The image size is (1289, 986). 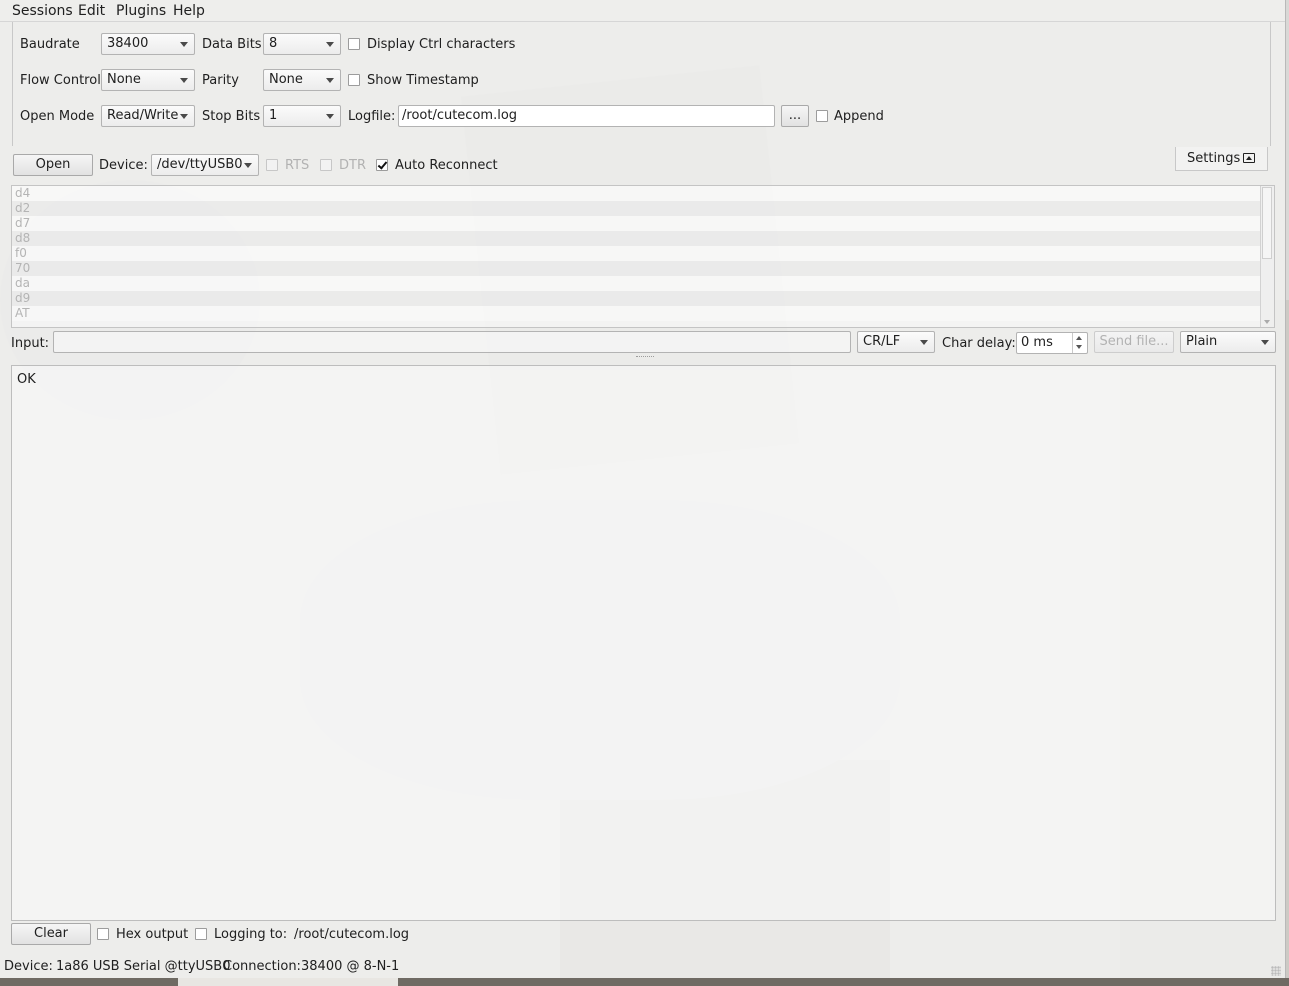 I want to click on logging-to-label: Logging to:, so click(x=251, y=934).